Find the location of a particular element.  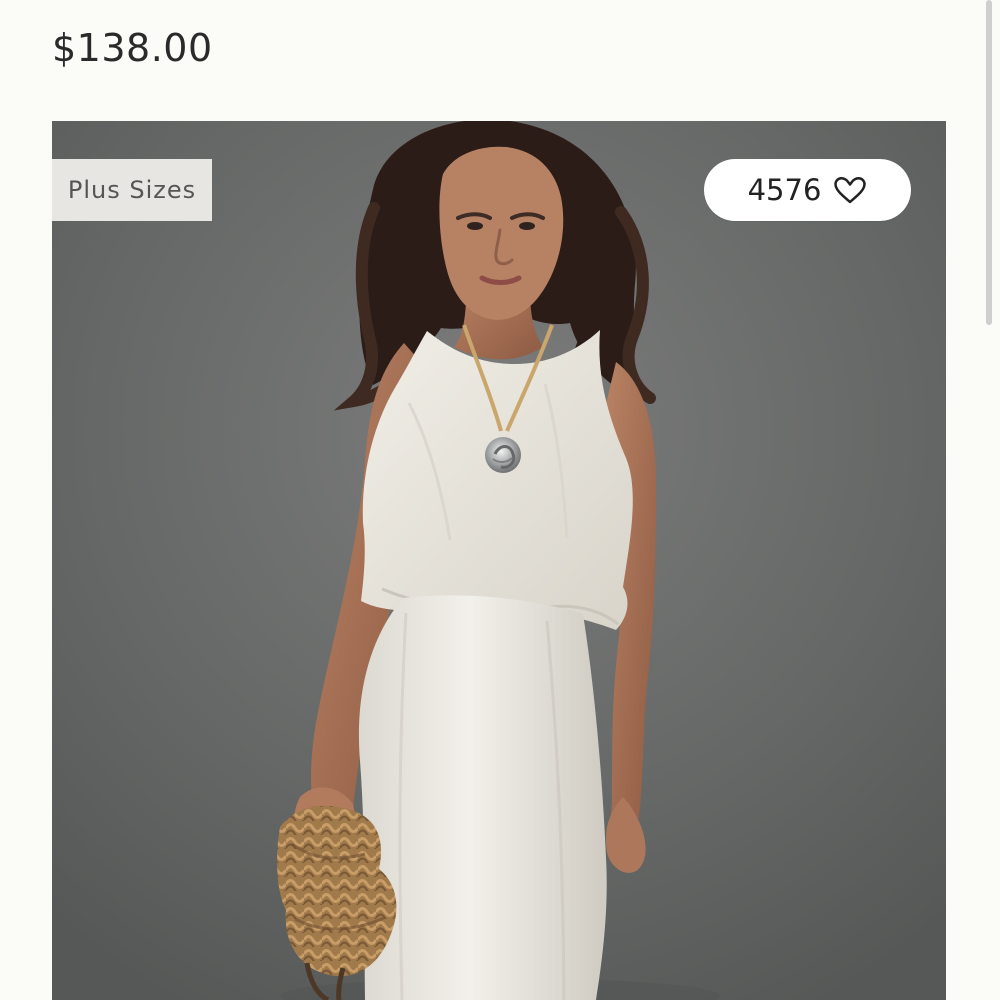

scrollbar-thumb is located at coordinates (989, 162).